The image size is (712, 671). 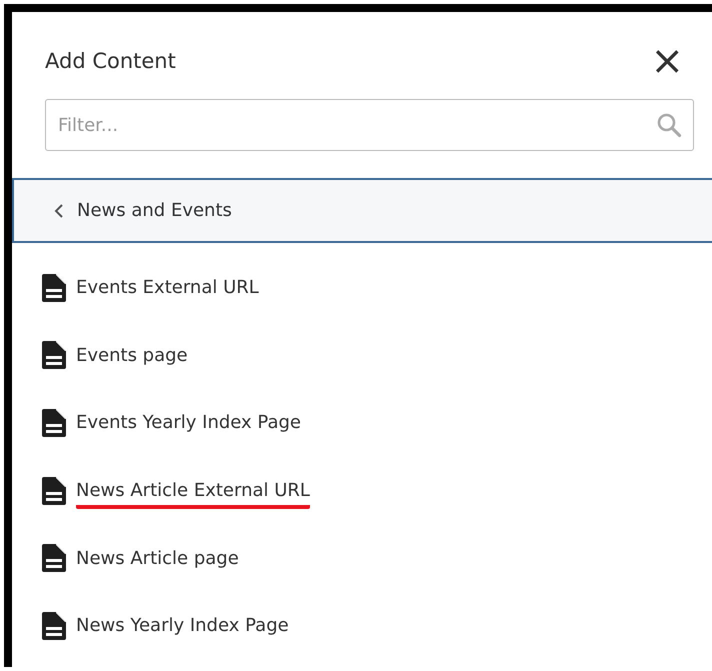 I want to click on content-type-item: Events page, so click(x=132, y=359).